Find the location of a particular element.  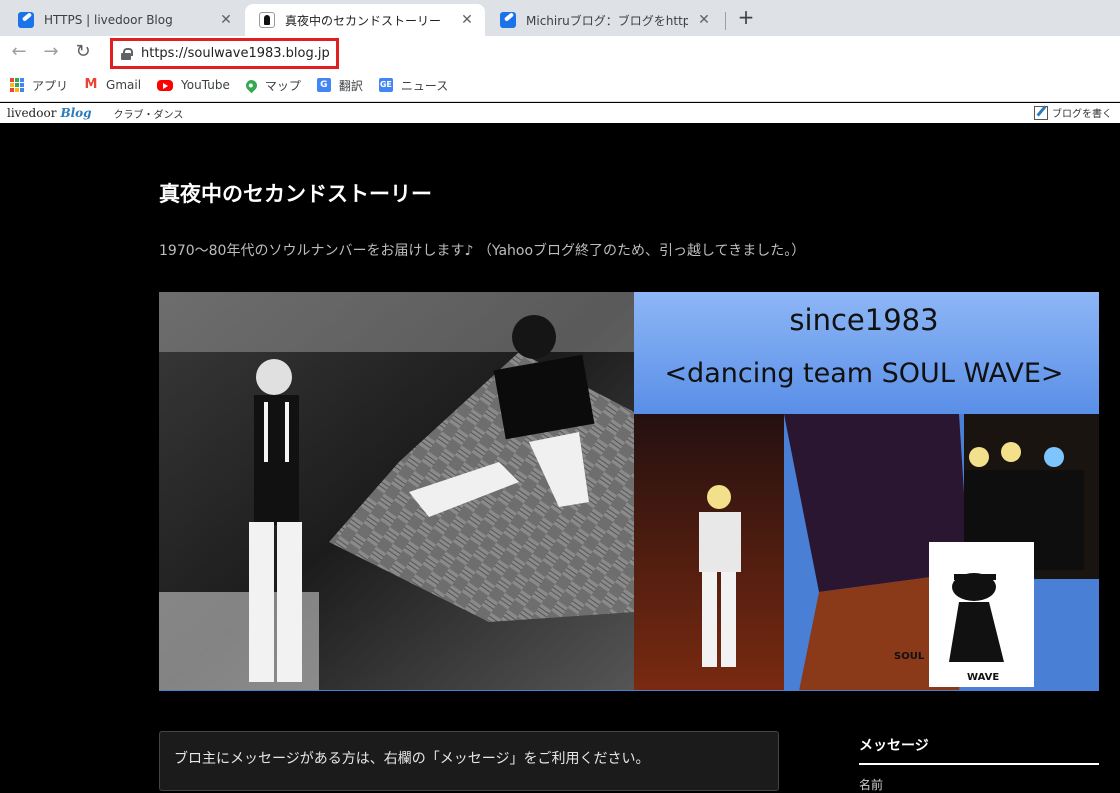

gmail-icon: M is located at coordinates (91, 84).